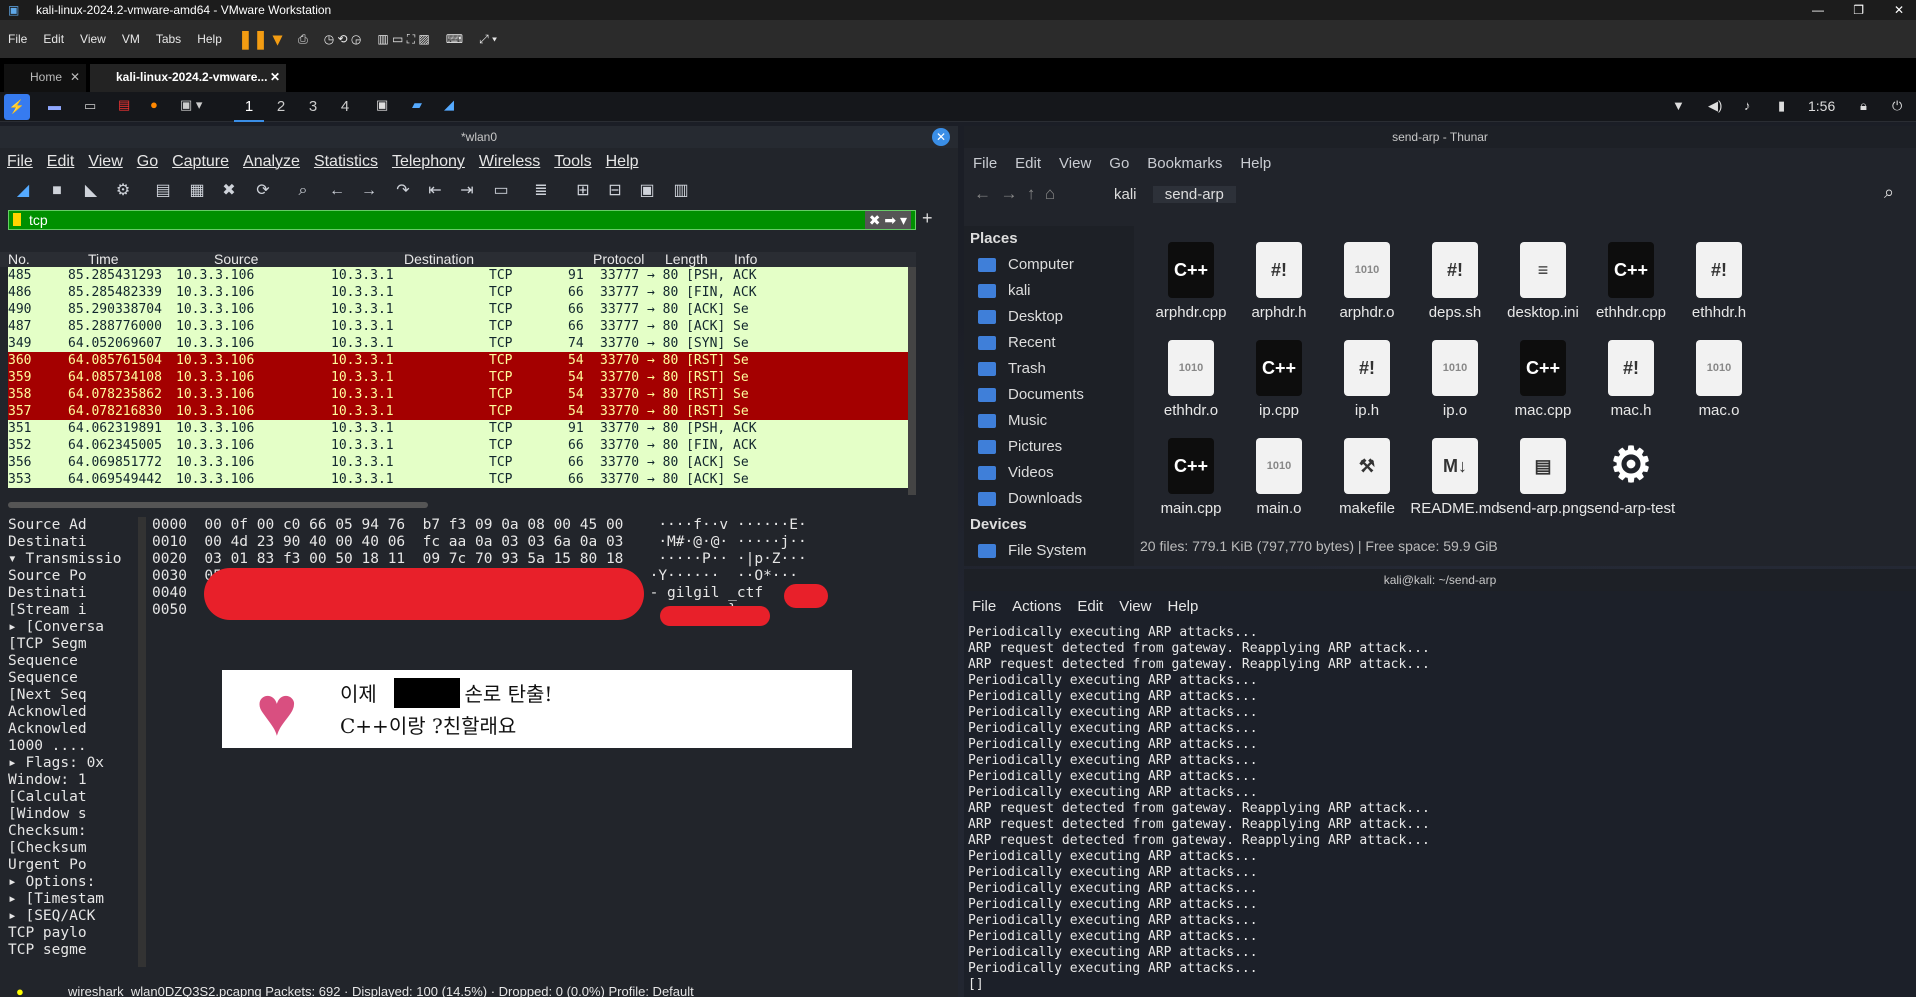 This screenshot has height=997, width=1916. What do you see at coordinates (403, 191) in the screenshot?
I see `goto-packet-icon: ↷` at bounding box center [403, 191].